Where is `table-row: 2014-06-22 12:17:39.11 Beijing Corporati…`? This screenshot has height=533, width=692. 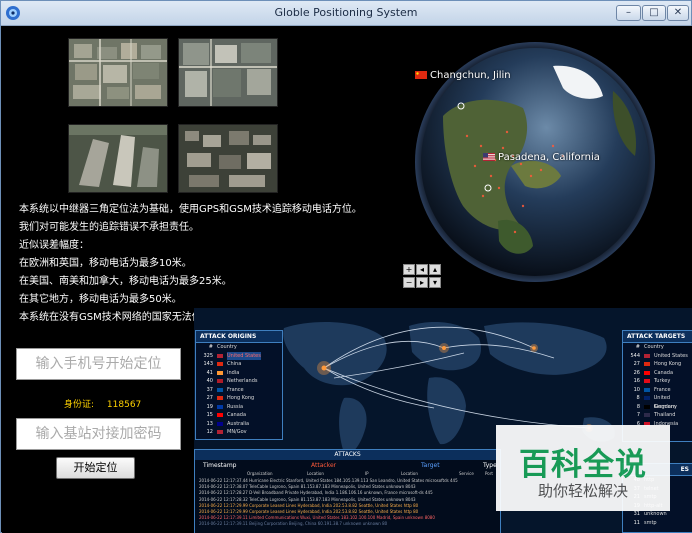 table-row: 2014-06-22 12:17:39.11 Beijing Corporati… is located at coordinates (347, 524).